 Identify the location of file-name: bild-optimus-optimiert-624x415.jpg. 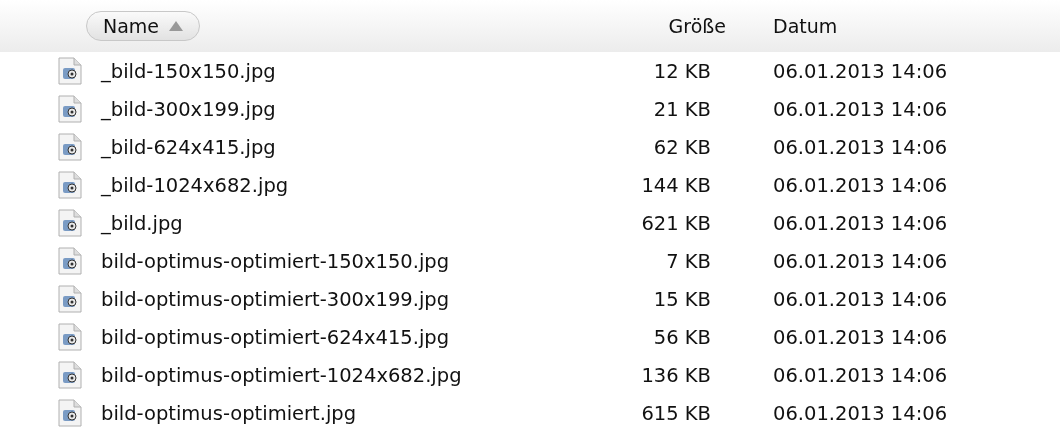
(276, 337).